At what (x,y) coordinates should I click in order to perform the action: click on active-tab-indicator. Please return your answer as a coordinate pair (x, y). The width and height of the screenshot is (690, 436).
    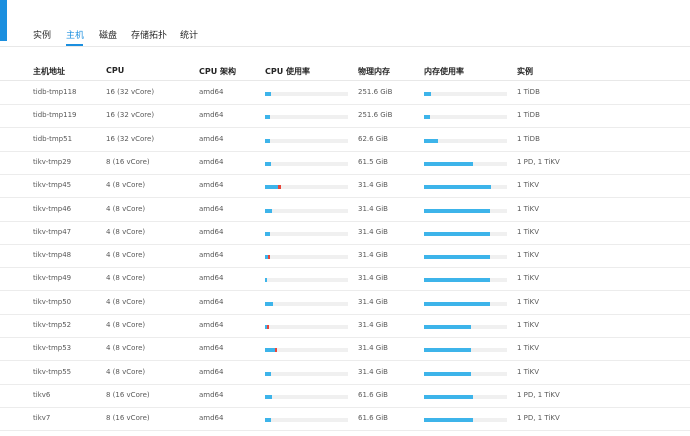
    Looking at the image, I should click on (74, 45).